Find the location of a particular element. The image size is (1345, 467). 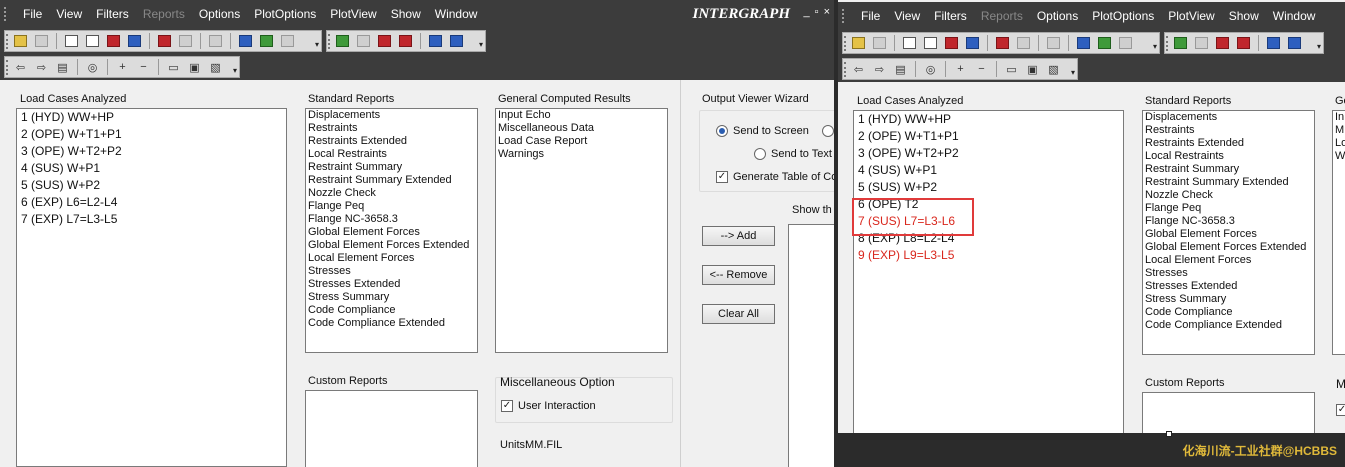

resize-handle is located at coordinates (1169, 434).